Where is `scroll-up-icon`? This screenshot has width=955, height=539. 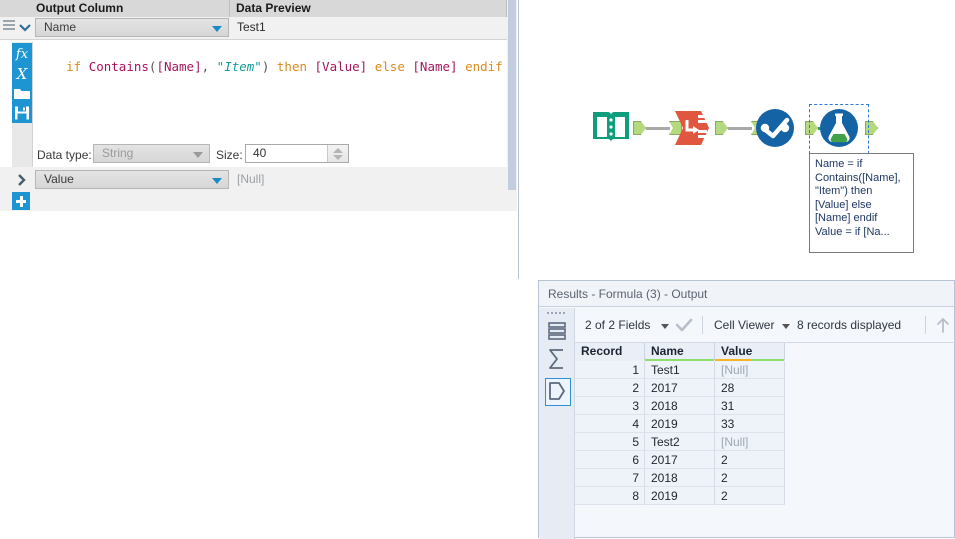
scroll-up-icon is located at coordinates (943, 327).